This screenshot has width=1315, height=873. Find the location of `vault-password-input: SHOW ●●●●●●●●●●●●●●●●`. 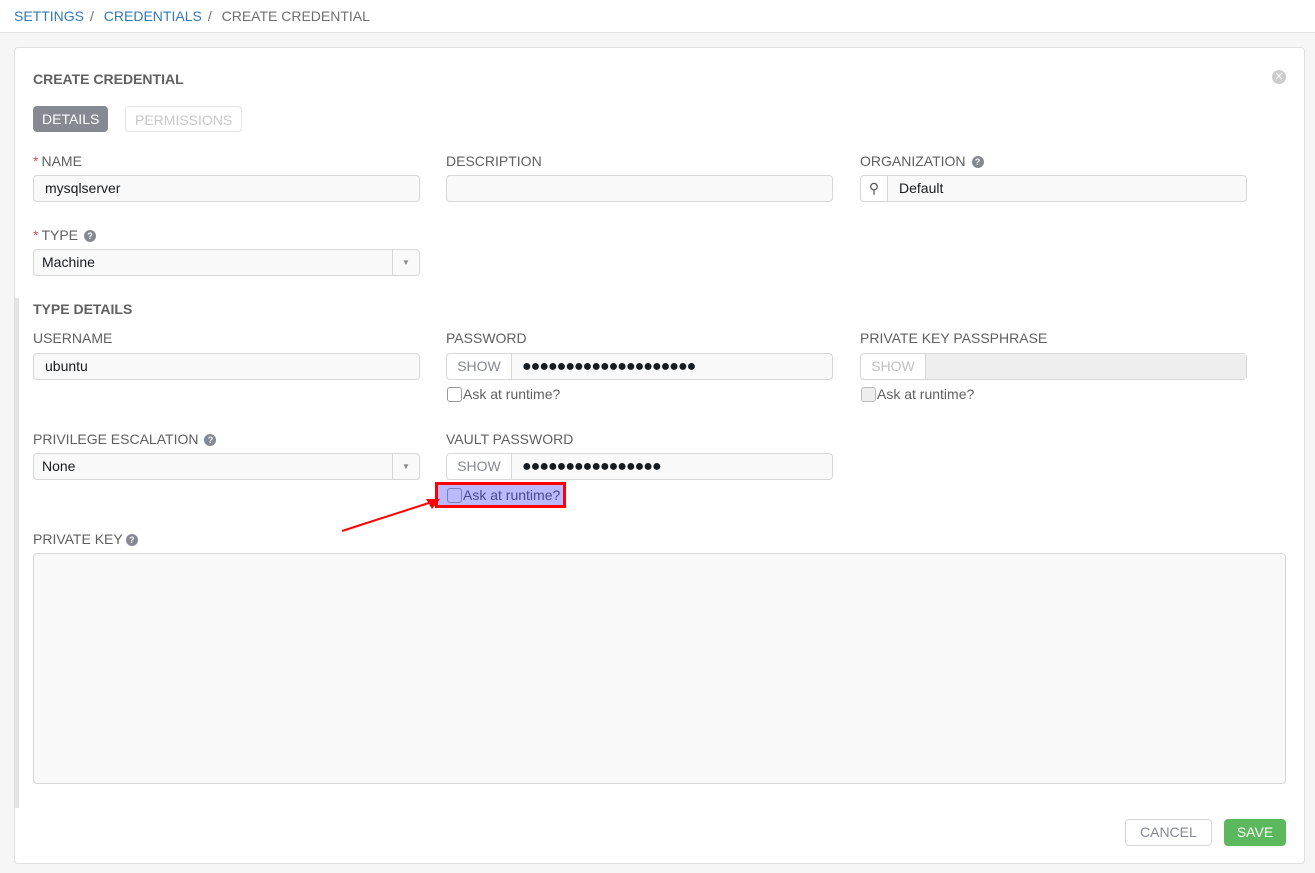

vault-password-input: SHOW ●●●●●●●●●●●●●●●● is located at coordinates (639, 466).